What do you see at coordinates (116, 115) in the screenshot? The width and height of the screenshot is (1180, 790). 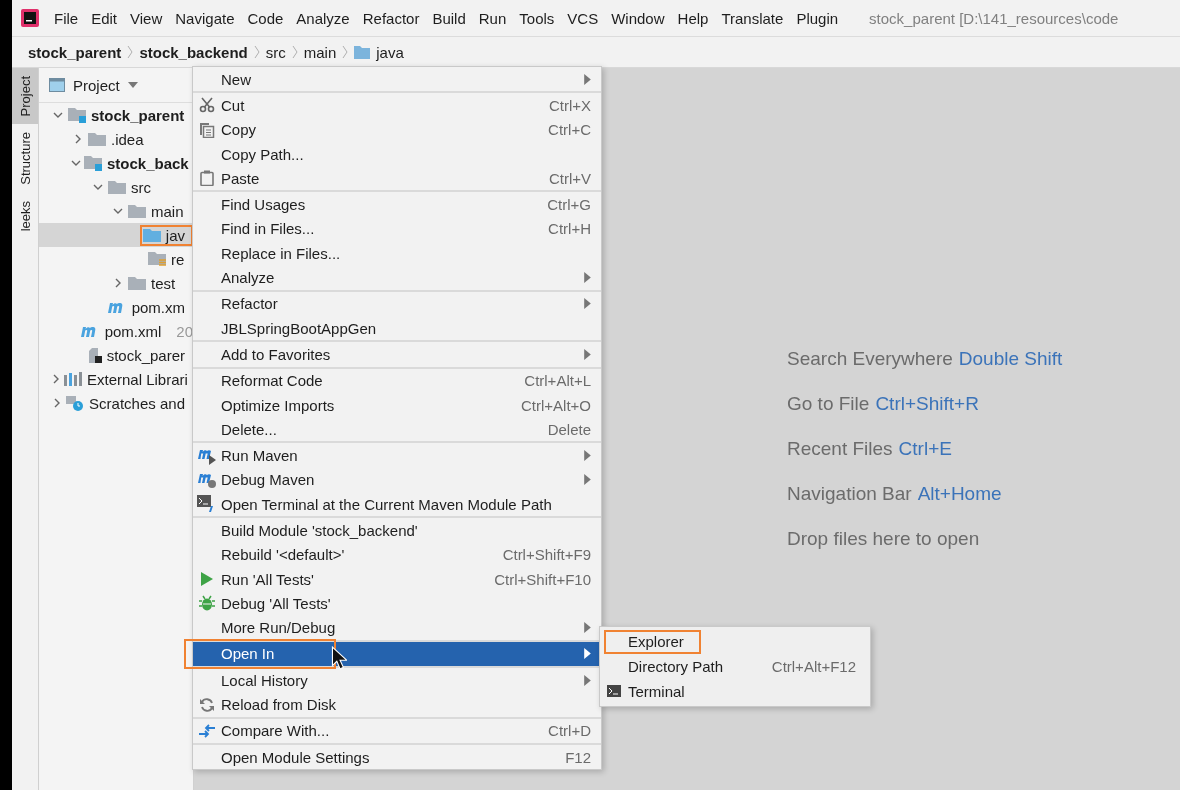 I see `tree-row: stock_parent` at bounding box center [116, 115].